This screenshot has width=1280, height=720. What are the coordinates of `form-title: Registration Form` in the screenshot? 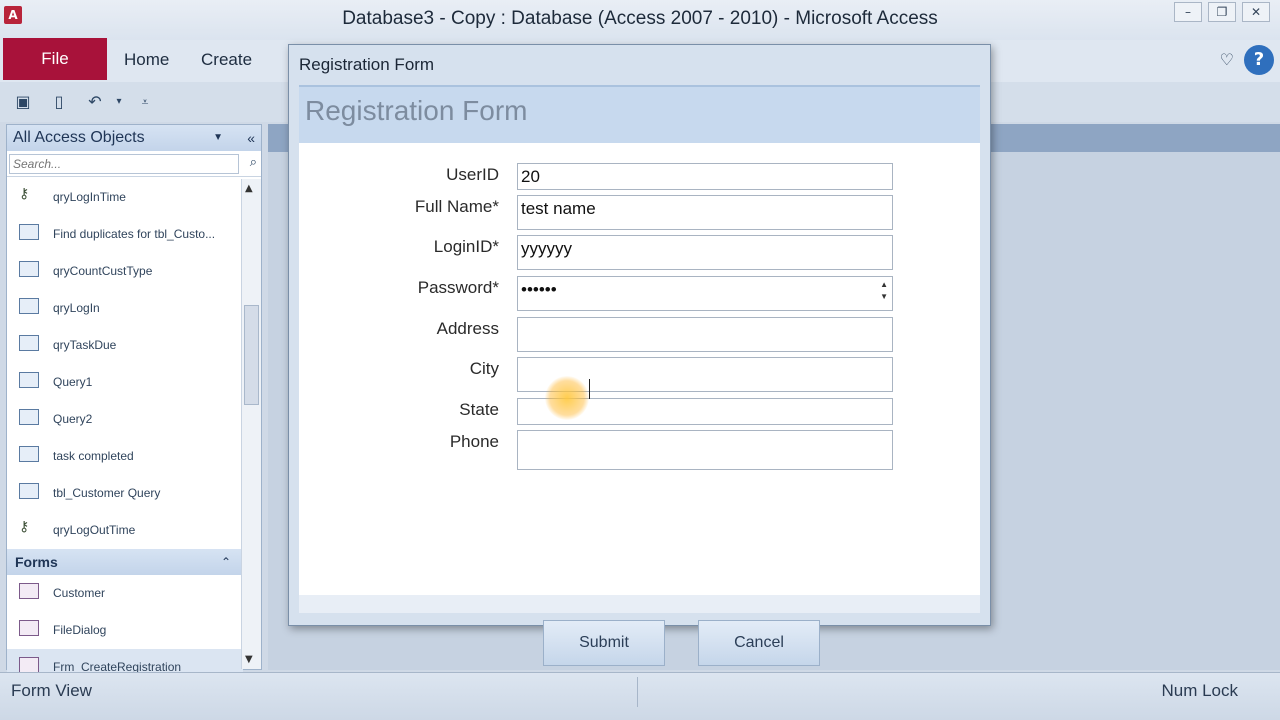 It's located at (416, 110).